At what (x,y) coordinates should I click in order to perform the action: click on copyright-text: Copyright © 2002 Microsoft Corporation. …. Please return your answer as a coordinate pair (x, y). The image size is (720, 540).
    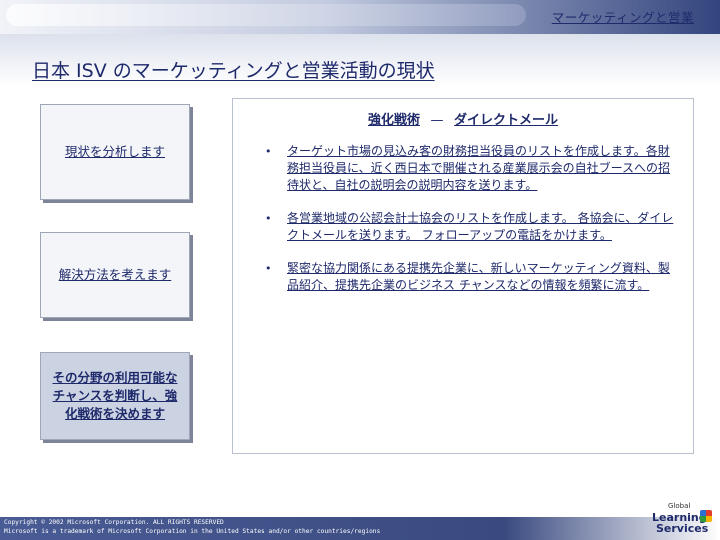
    Looking at the image, I should click on (114, 522).